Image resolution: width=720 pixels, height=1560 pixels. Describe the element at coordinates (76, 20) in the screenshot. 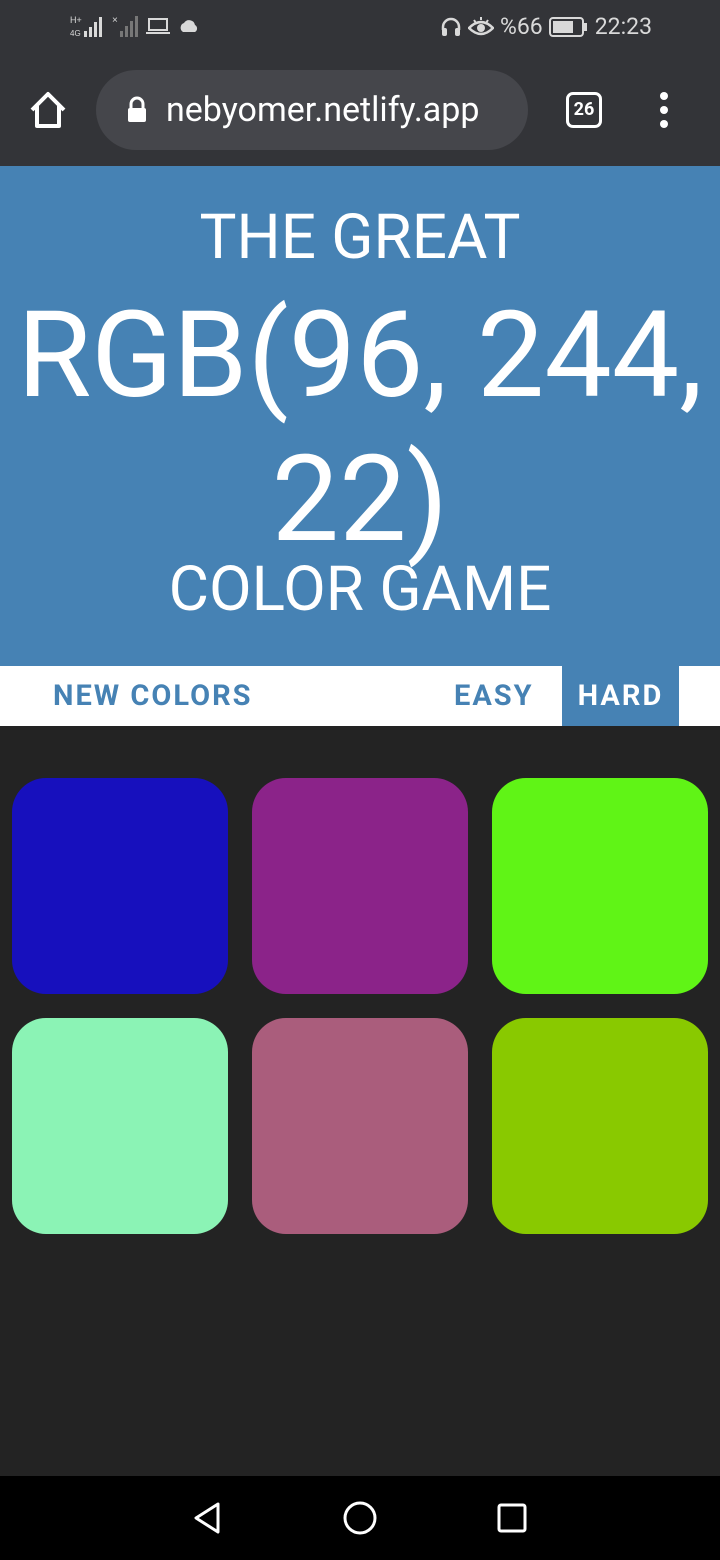

I see `svg-text: H+` at that location.